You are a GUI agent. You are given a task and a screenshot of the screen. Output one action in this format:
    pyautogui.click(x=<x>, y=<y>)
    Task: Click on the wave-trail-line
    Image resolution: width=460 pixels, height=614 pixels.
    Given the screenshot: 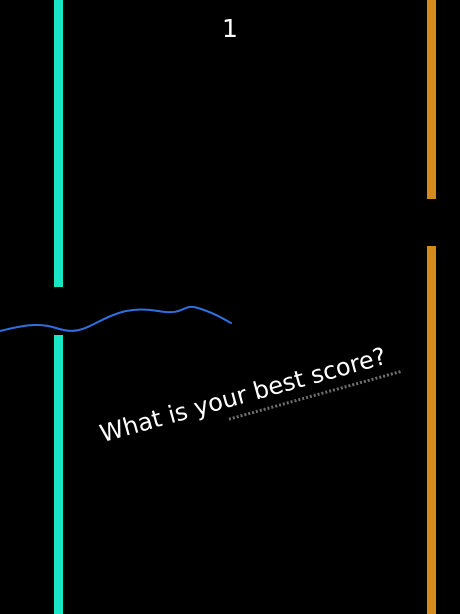 What is the action you would take?
    pyautogui.click(x=116, y=318)
    